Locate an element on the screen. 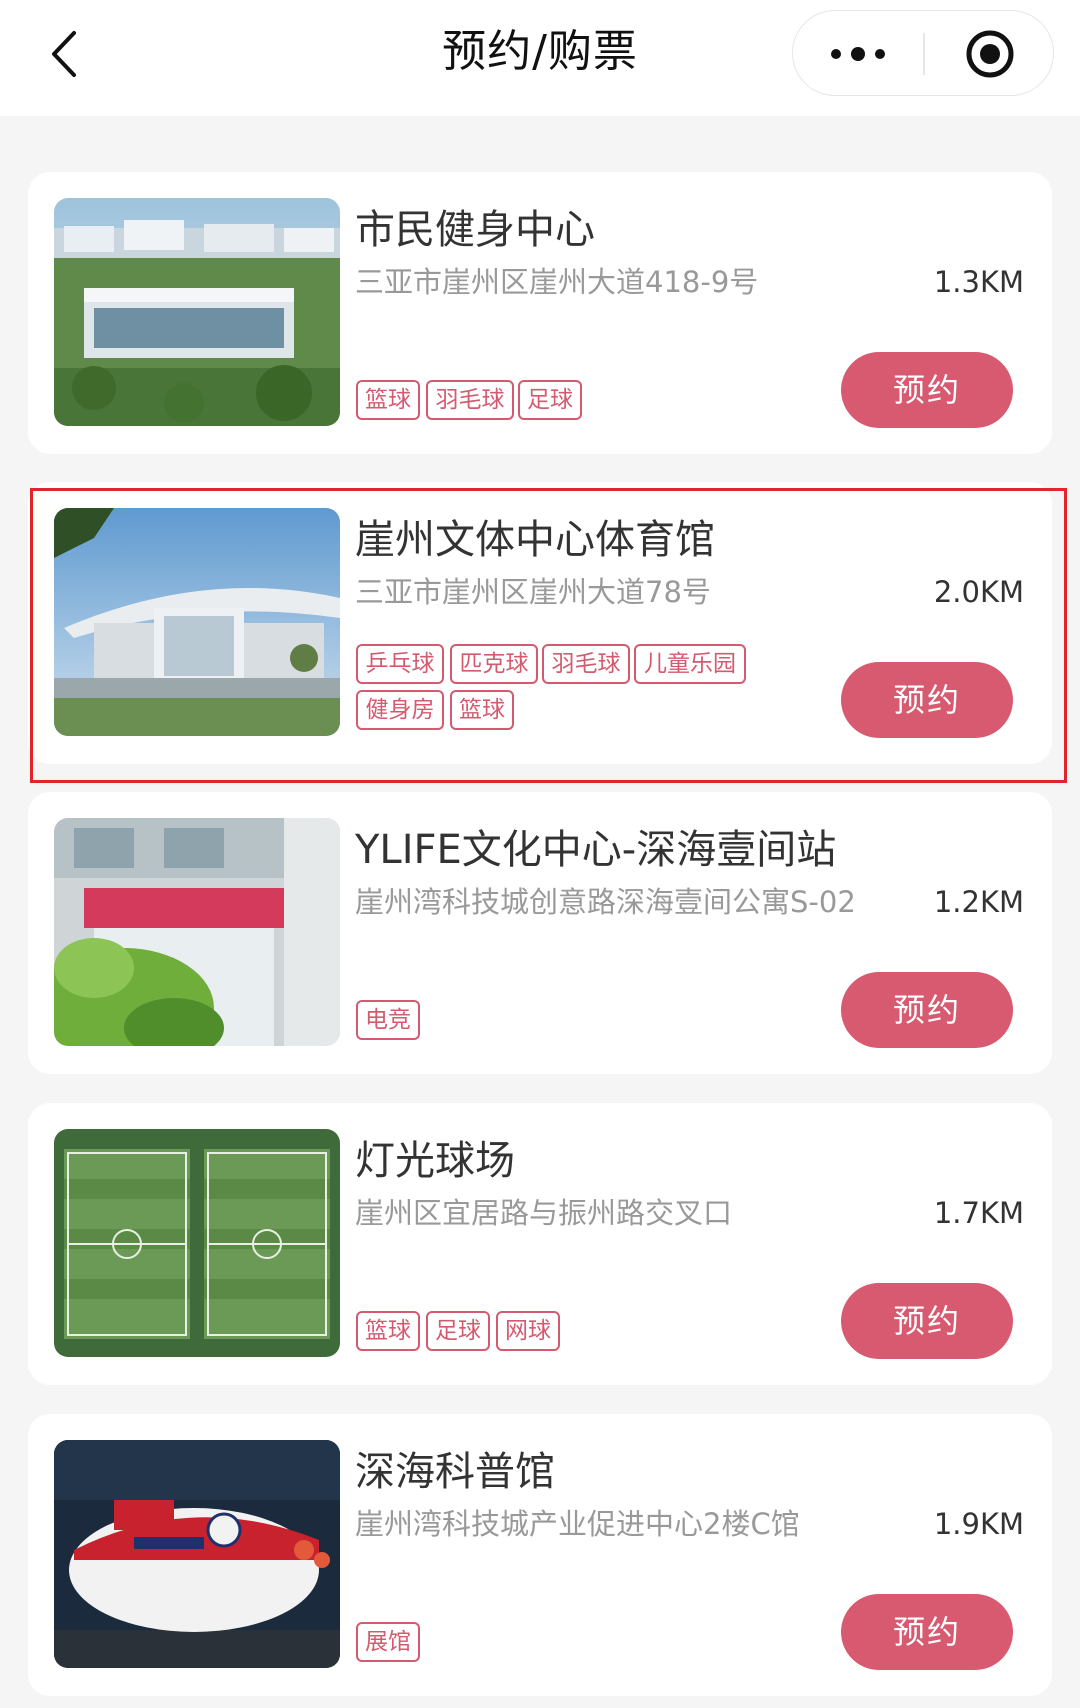  tag-badge: 网球 is located at coordinates (528, 1331).